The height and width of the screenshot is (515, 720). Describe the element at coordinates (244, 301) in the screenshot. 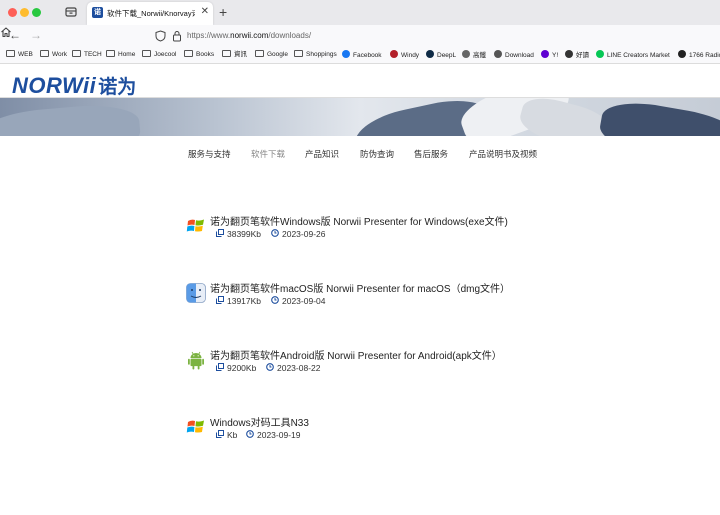

I see `download-size: 13917Kb` at that location.